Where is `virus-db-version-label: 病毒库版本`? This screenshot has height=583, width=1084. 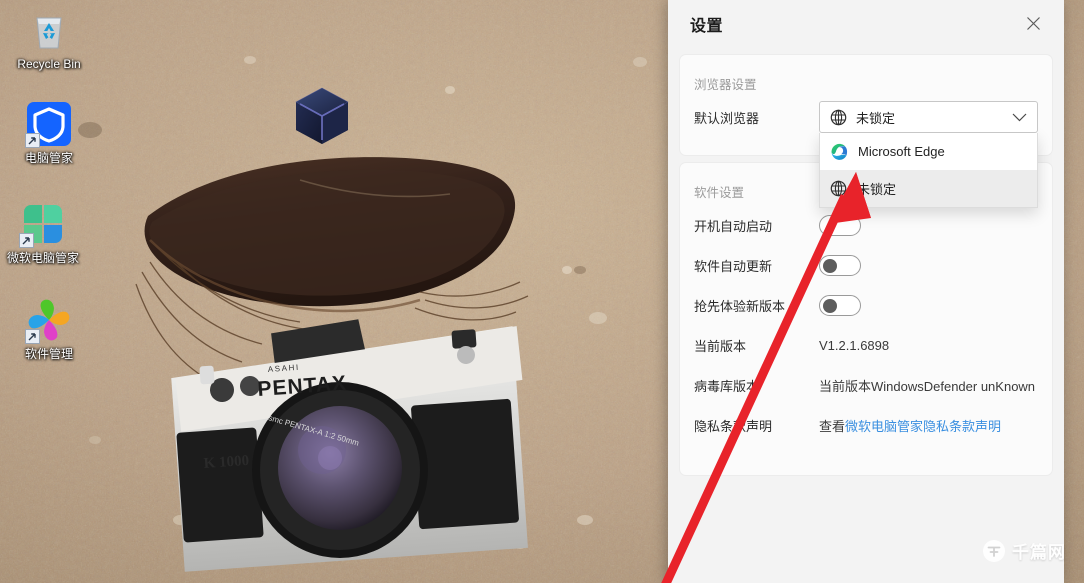
virus-db-version-label: 病毒库版本 is located at coordinates (727, 386).